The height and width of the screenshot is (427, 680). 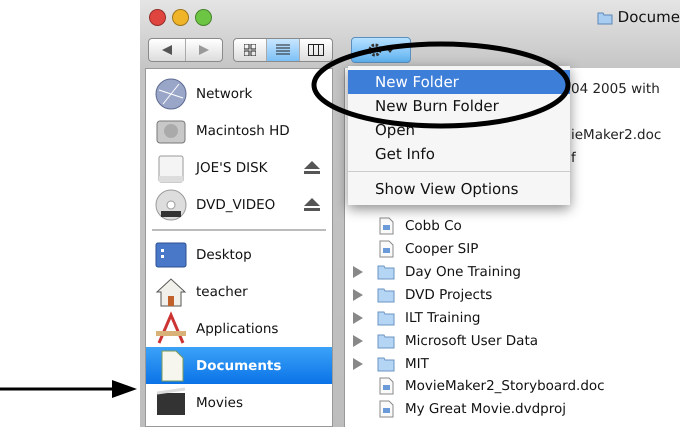 I want to click on minimize-button, so click(x=180, y=17).